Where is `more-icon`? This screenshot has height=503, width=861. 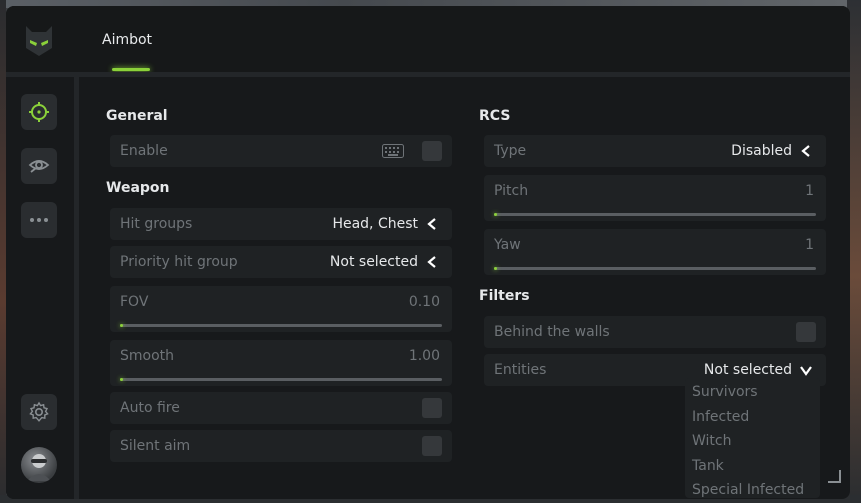
more-icon is located at coordinates (39, 220).